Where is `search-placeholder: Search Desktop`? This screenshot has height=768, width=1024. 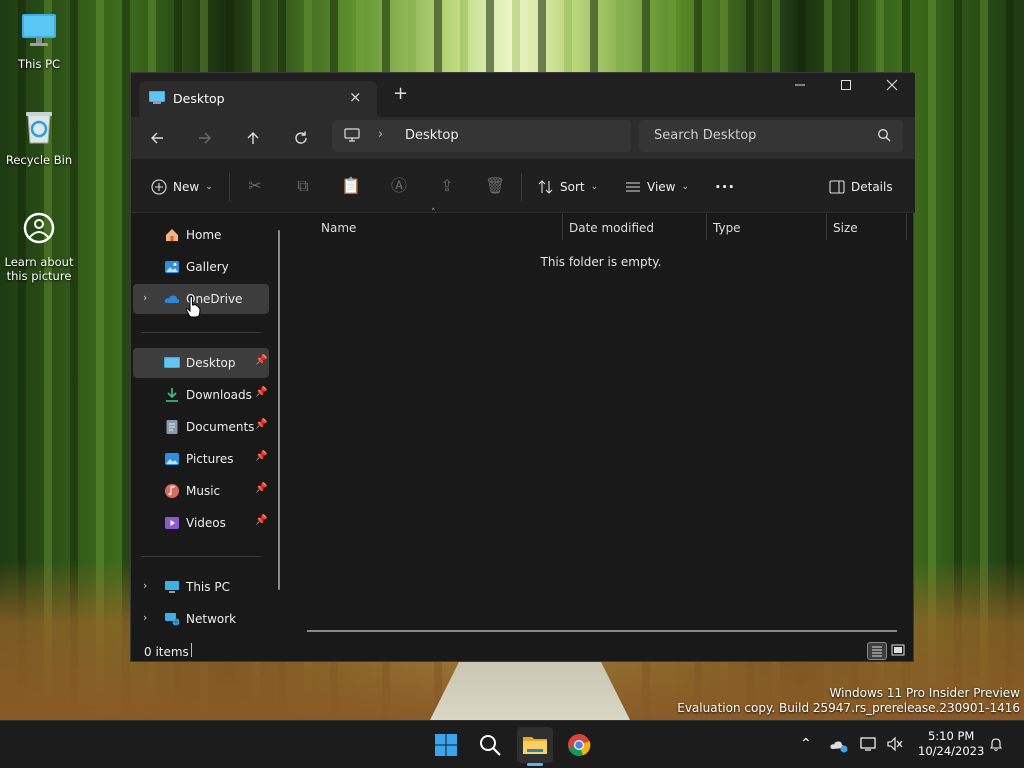 search-placeholder: Search Desktop is located at coordinates (705, 135).